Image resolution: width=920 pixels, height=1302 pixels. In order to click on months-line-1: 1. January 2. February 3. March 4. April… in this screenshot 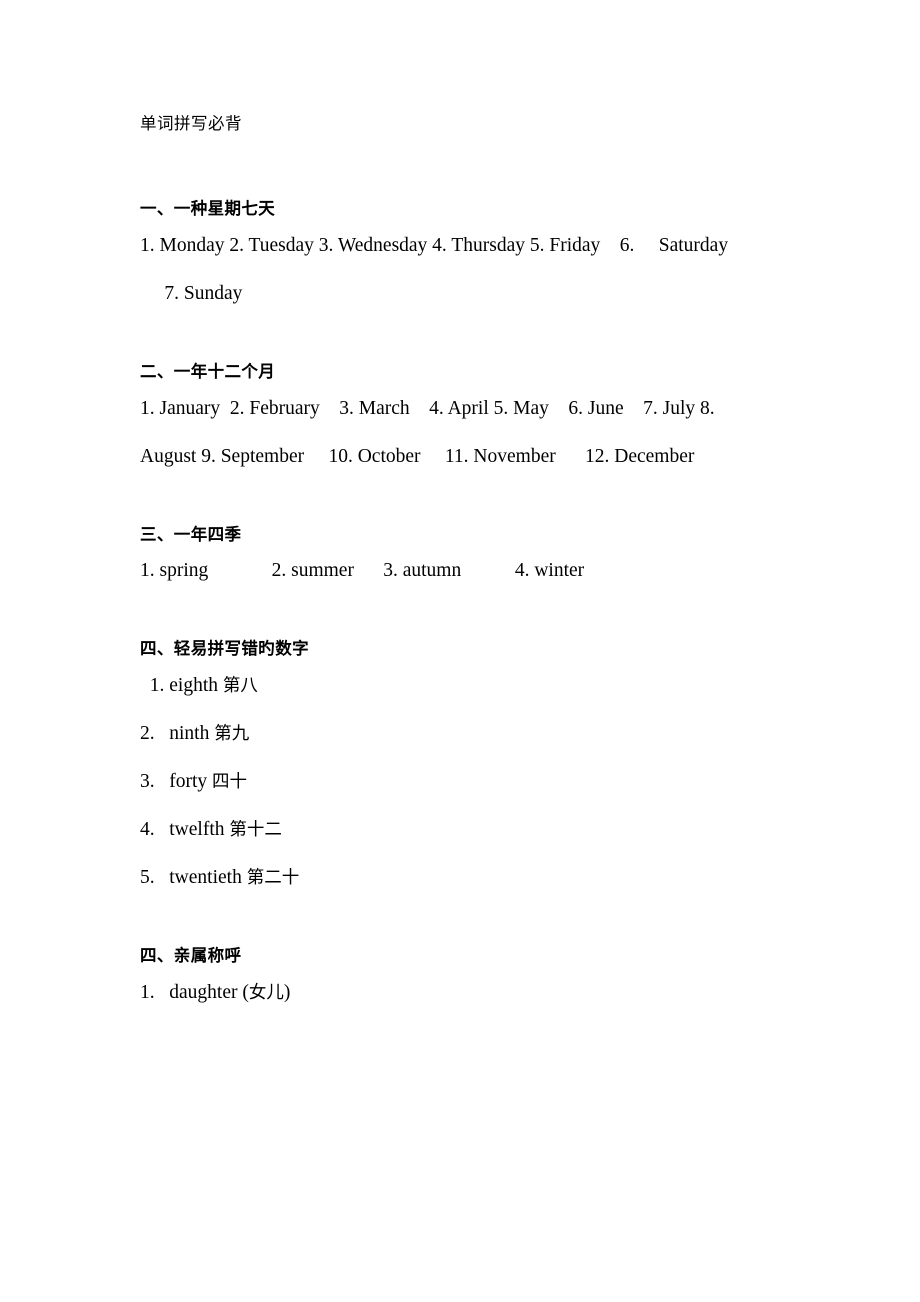, I will do `click(427, 408)`.